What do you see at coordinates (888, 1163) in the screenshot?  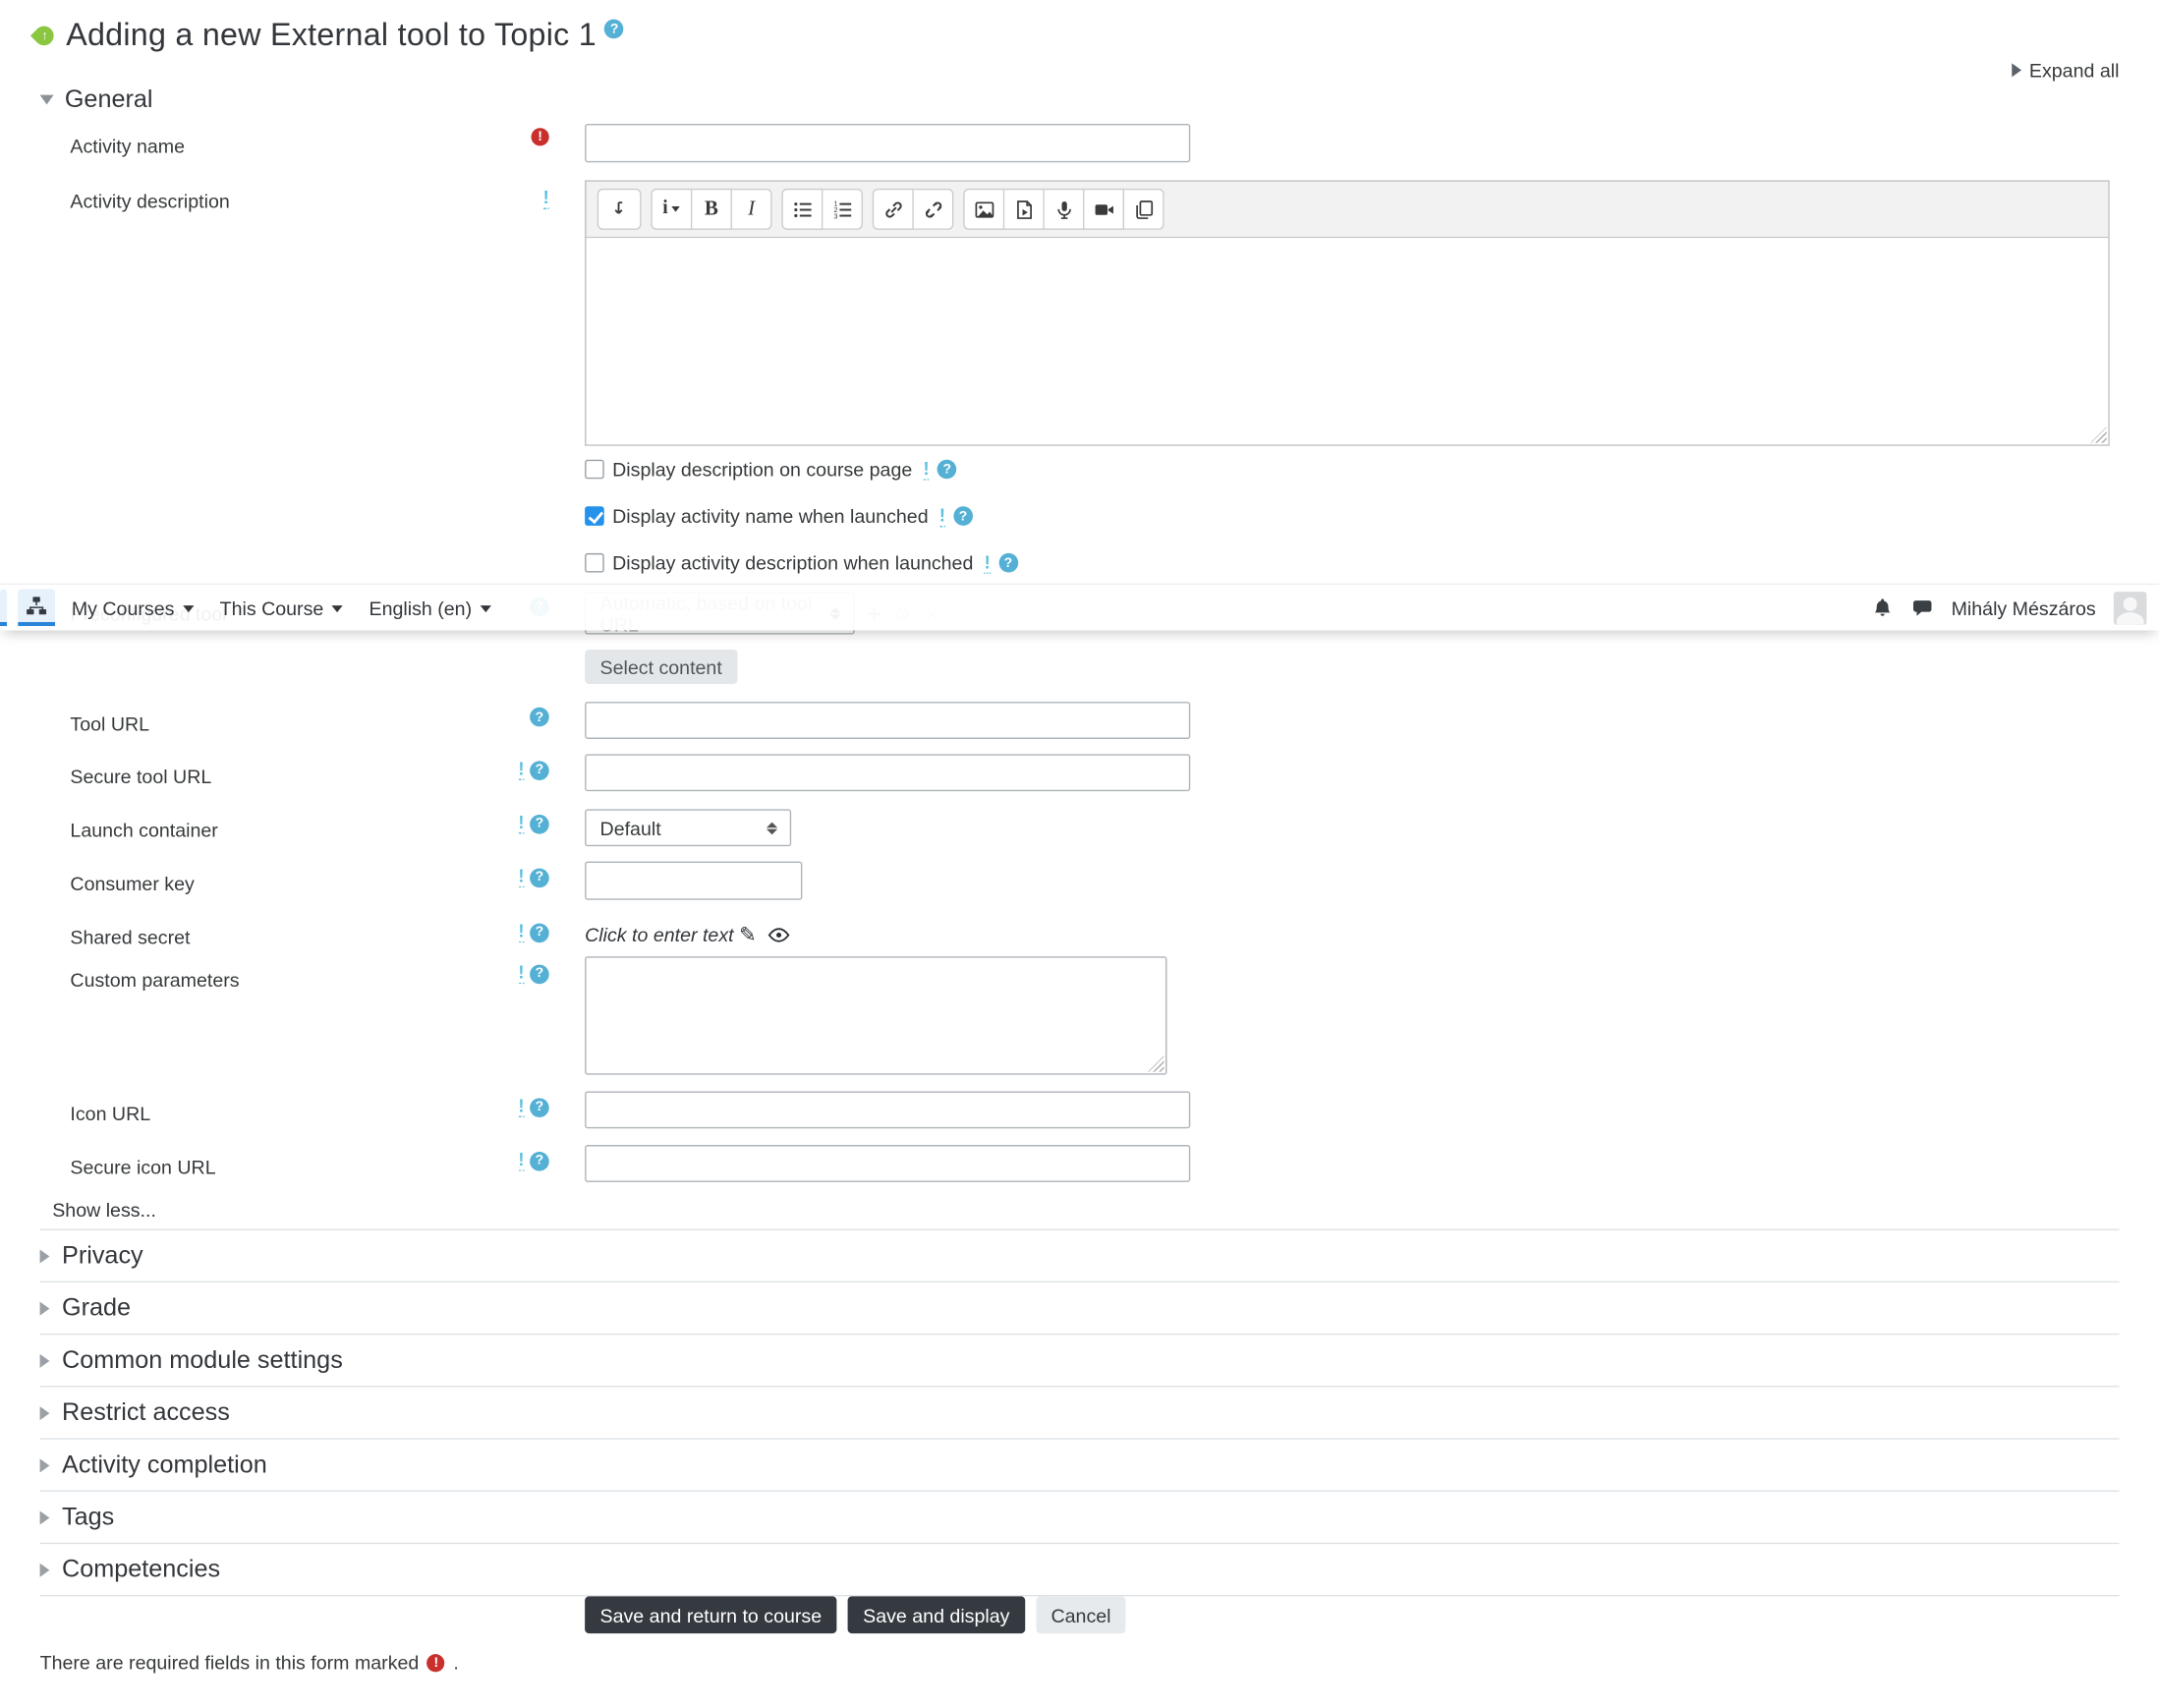 I see `secure-icon-url-input` at bounding box center [888, 1163].